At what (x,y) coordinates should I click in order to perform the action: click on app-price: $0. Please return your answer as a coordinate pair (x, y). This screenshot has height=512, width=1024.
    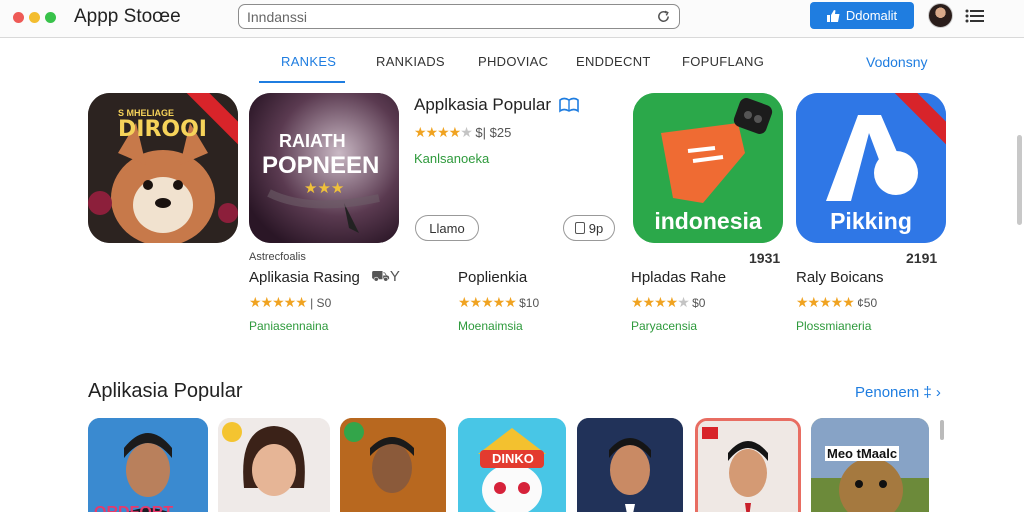
    Looking at the image, I should click on (699, 303).